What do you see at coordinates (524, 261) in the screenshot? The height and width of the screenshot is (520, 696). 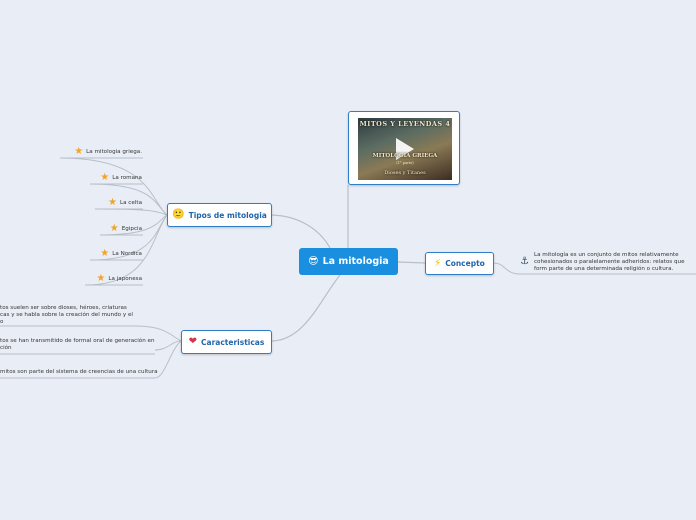 I see `anchor-icon: ⚓` at bounding box center [524, 261].